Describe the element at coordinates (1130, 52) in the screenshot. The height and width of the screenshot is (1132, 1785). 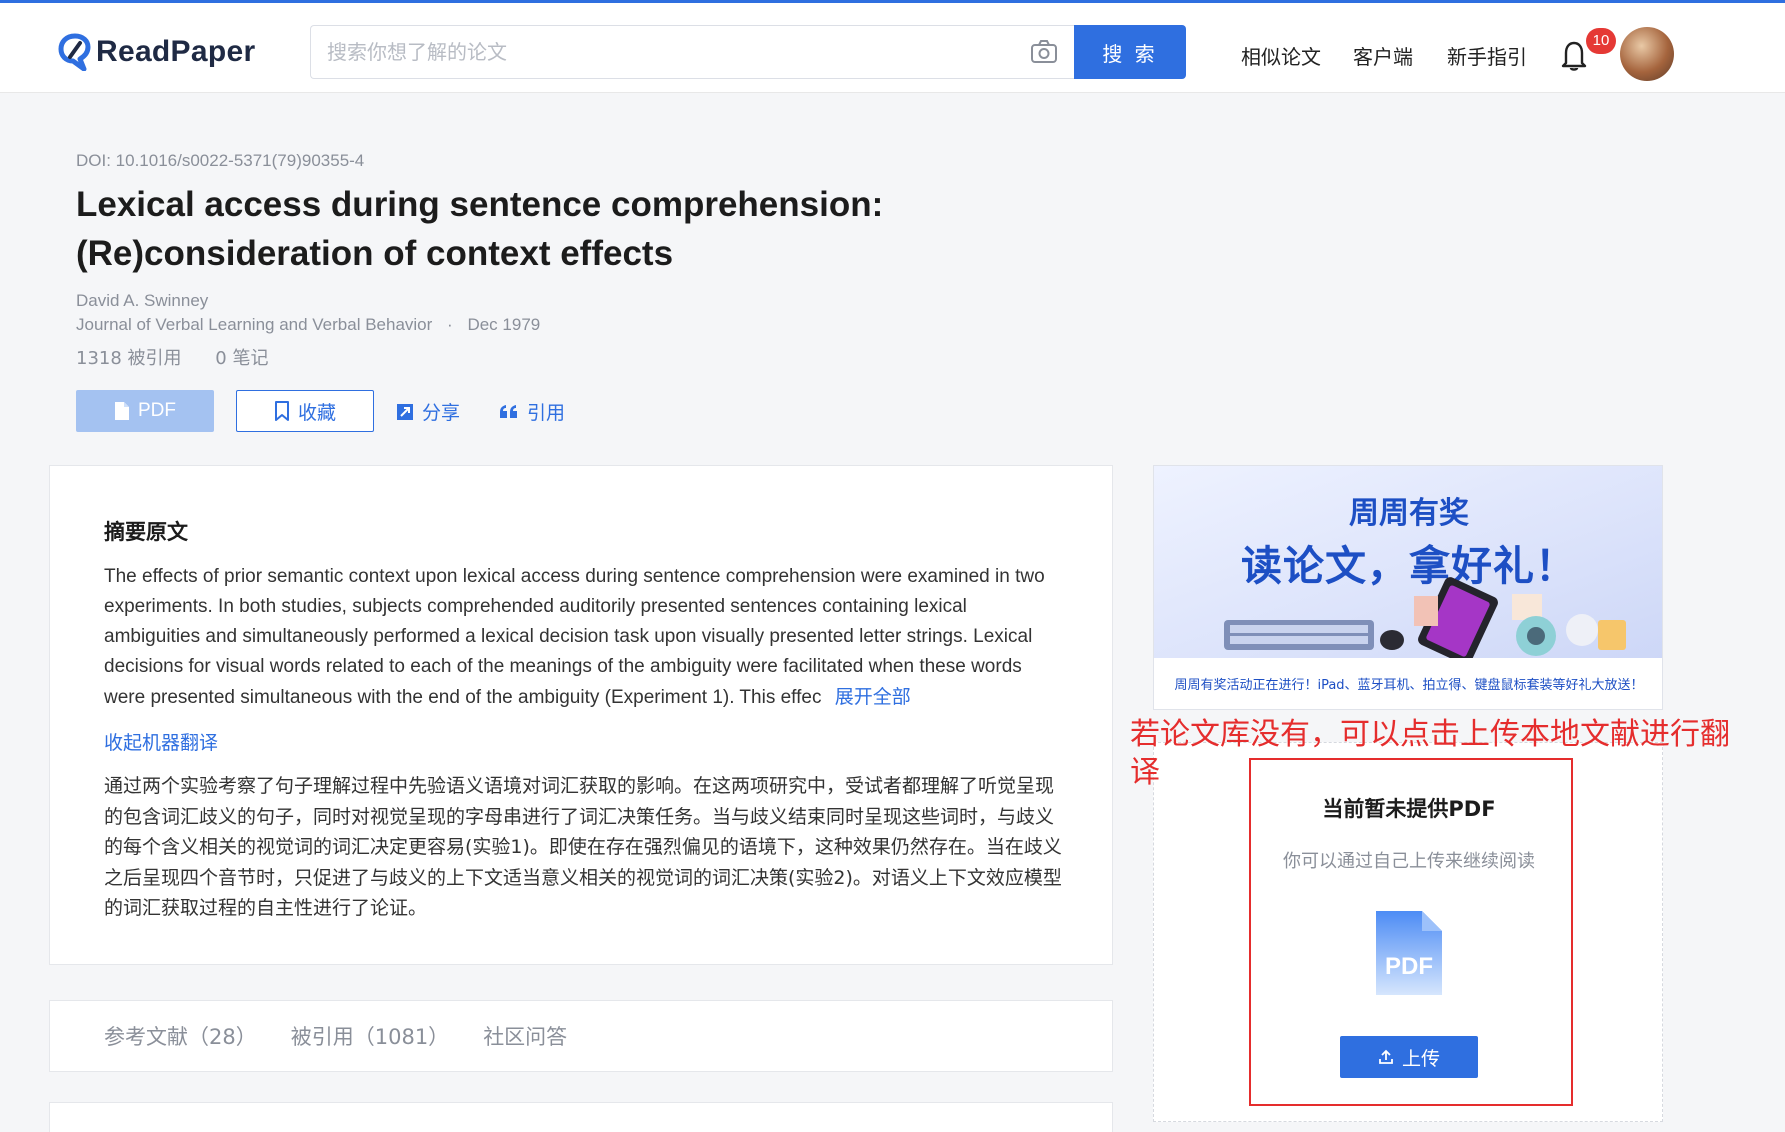
I see `search-button: 搜 索` at that location.